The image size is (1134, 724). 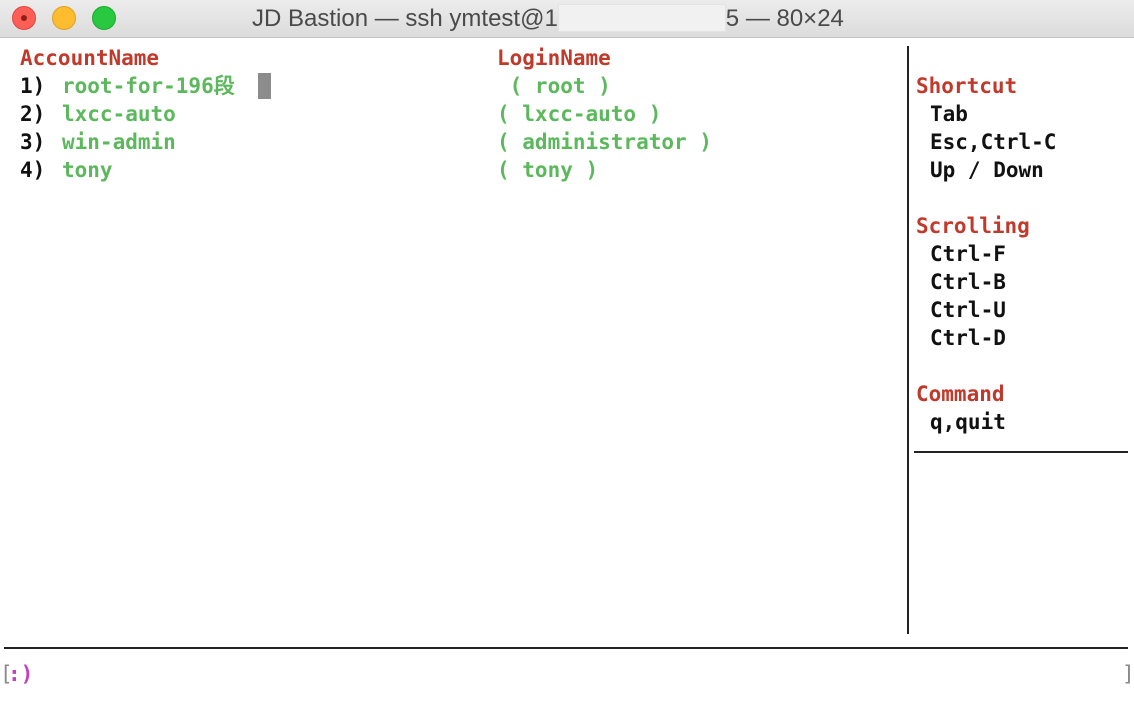 I want to click on account-item-lxcc-auto: lxcc-auto, so click(x=119, y=114).